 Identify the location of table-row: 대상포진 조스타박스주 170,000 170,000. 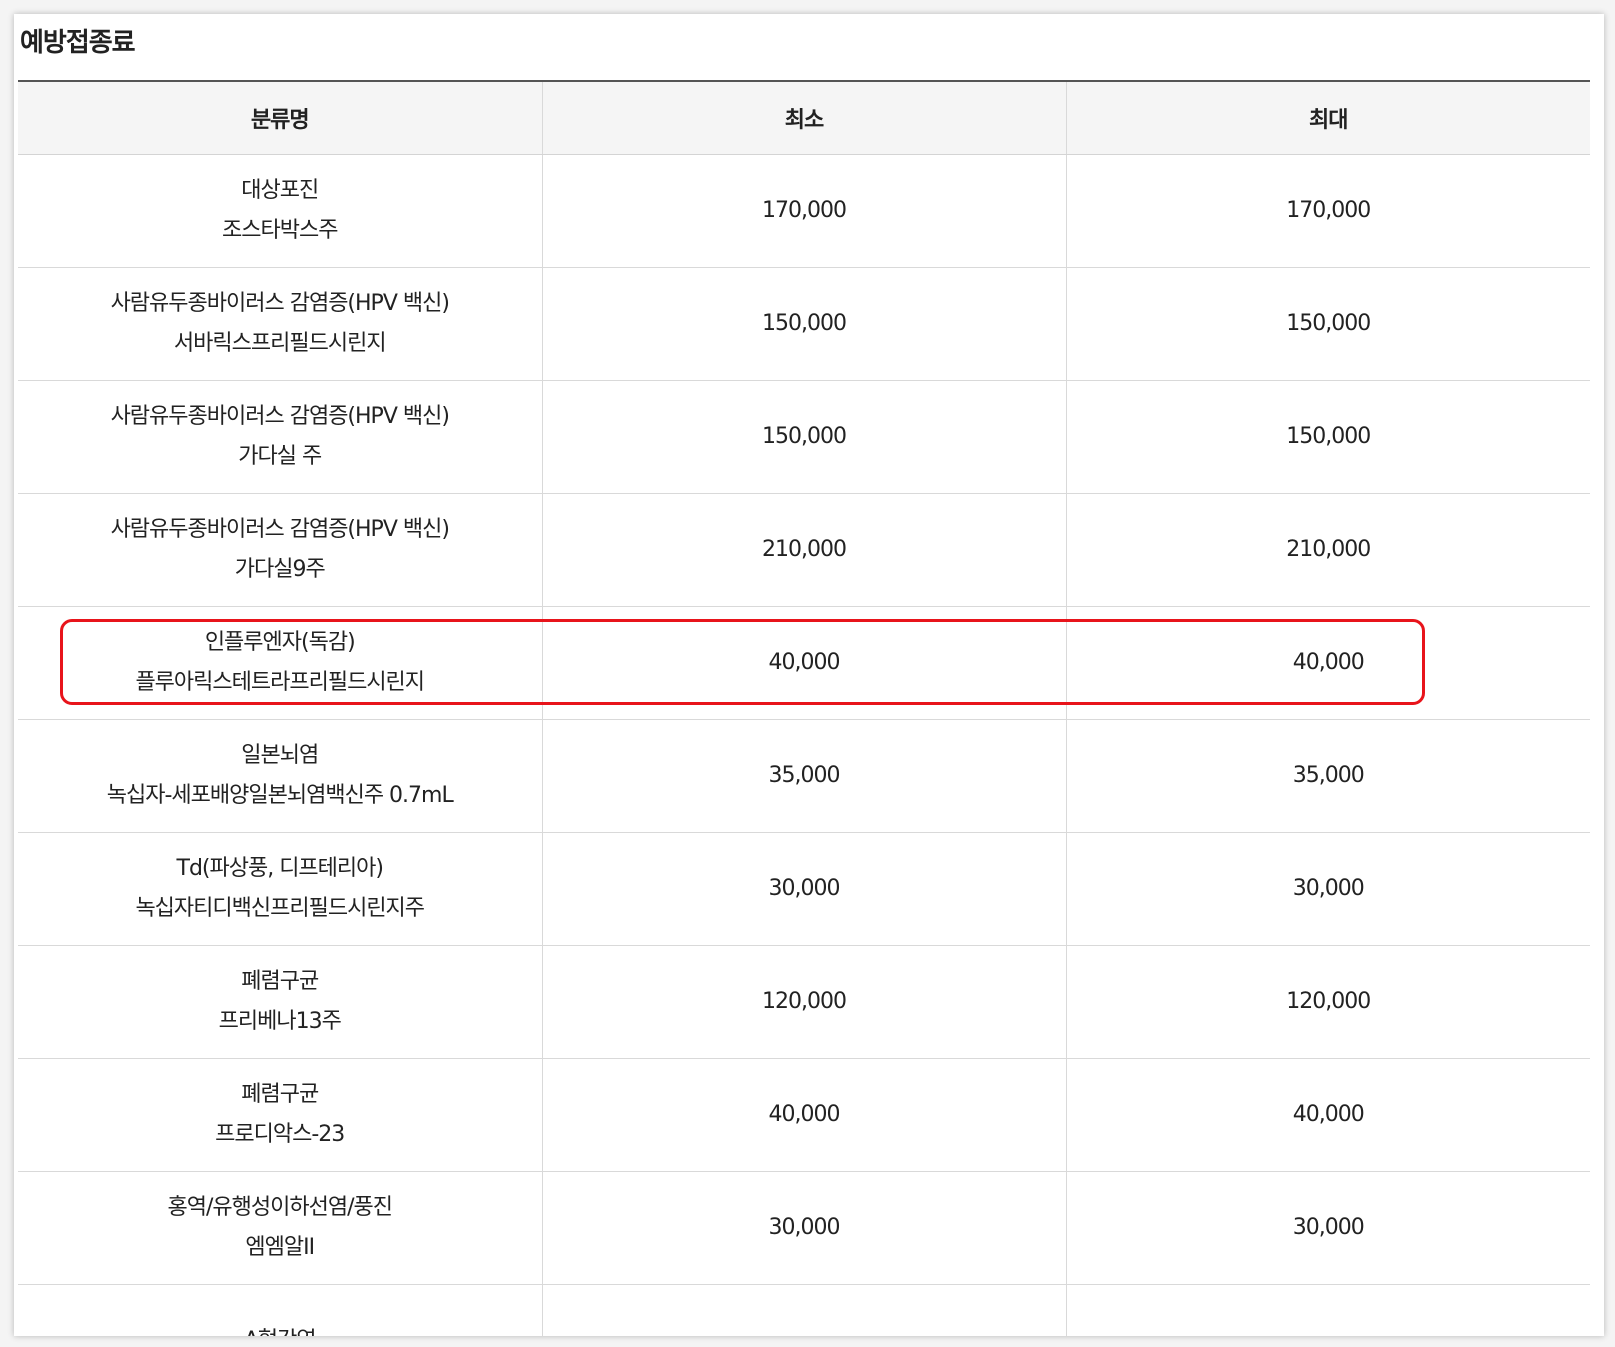
(804, 211).